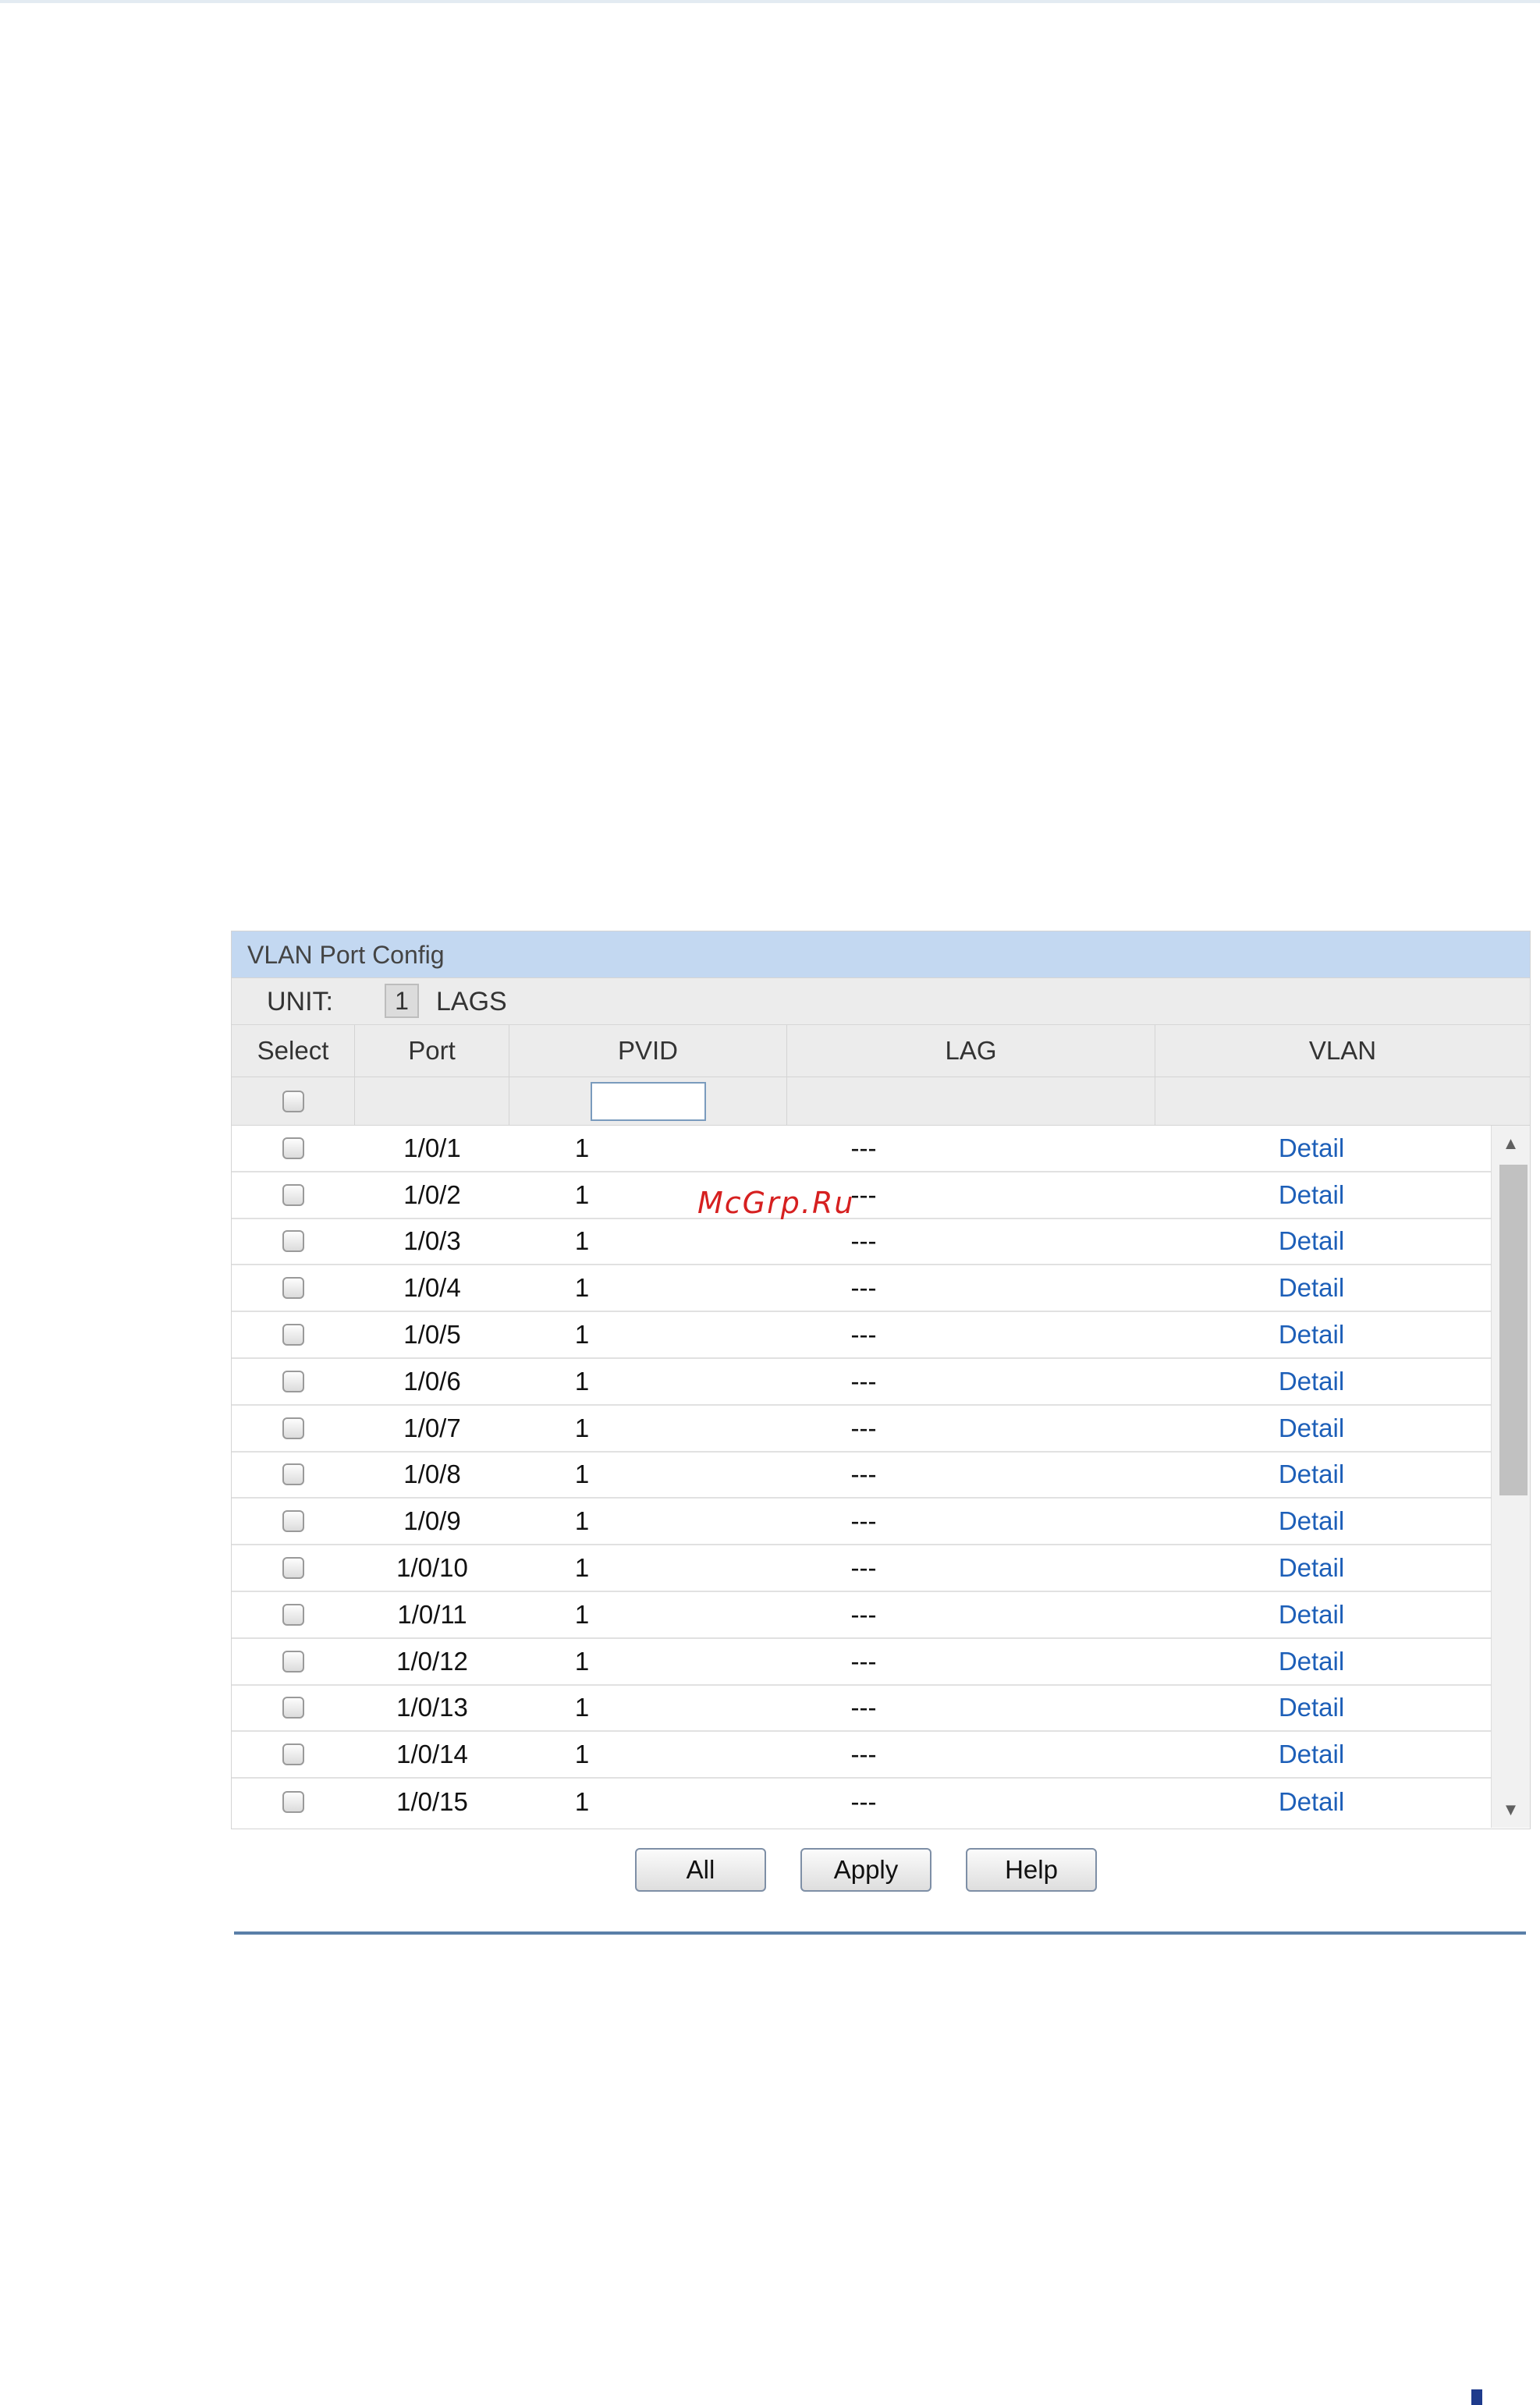 This screenshot has height=2405, width=1540. I want to click on table-row: 1/0/1 1 --- Detail, so click(861, 1149).